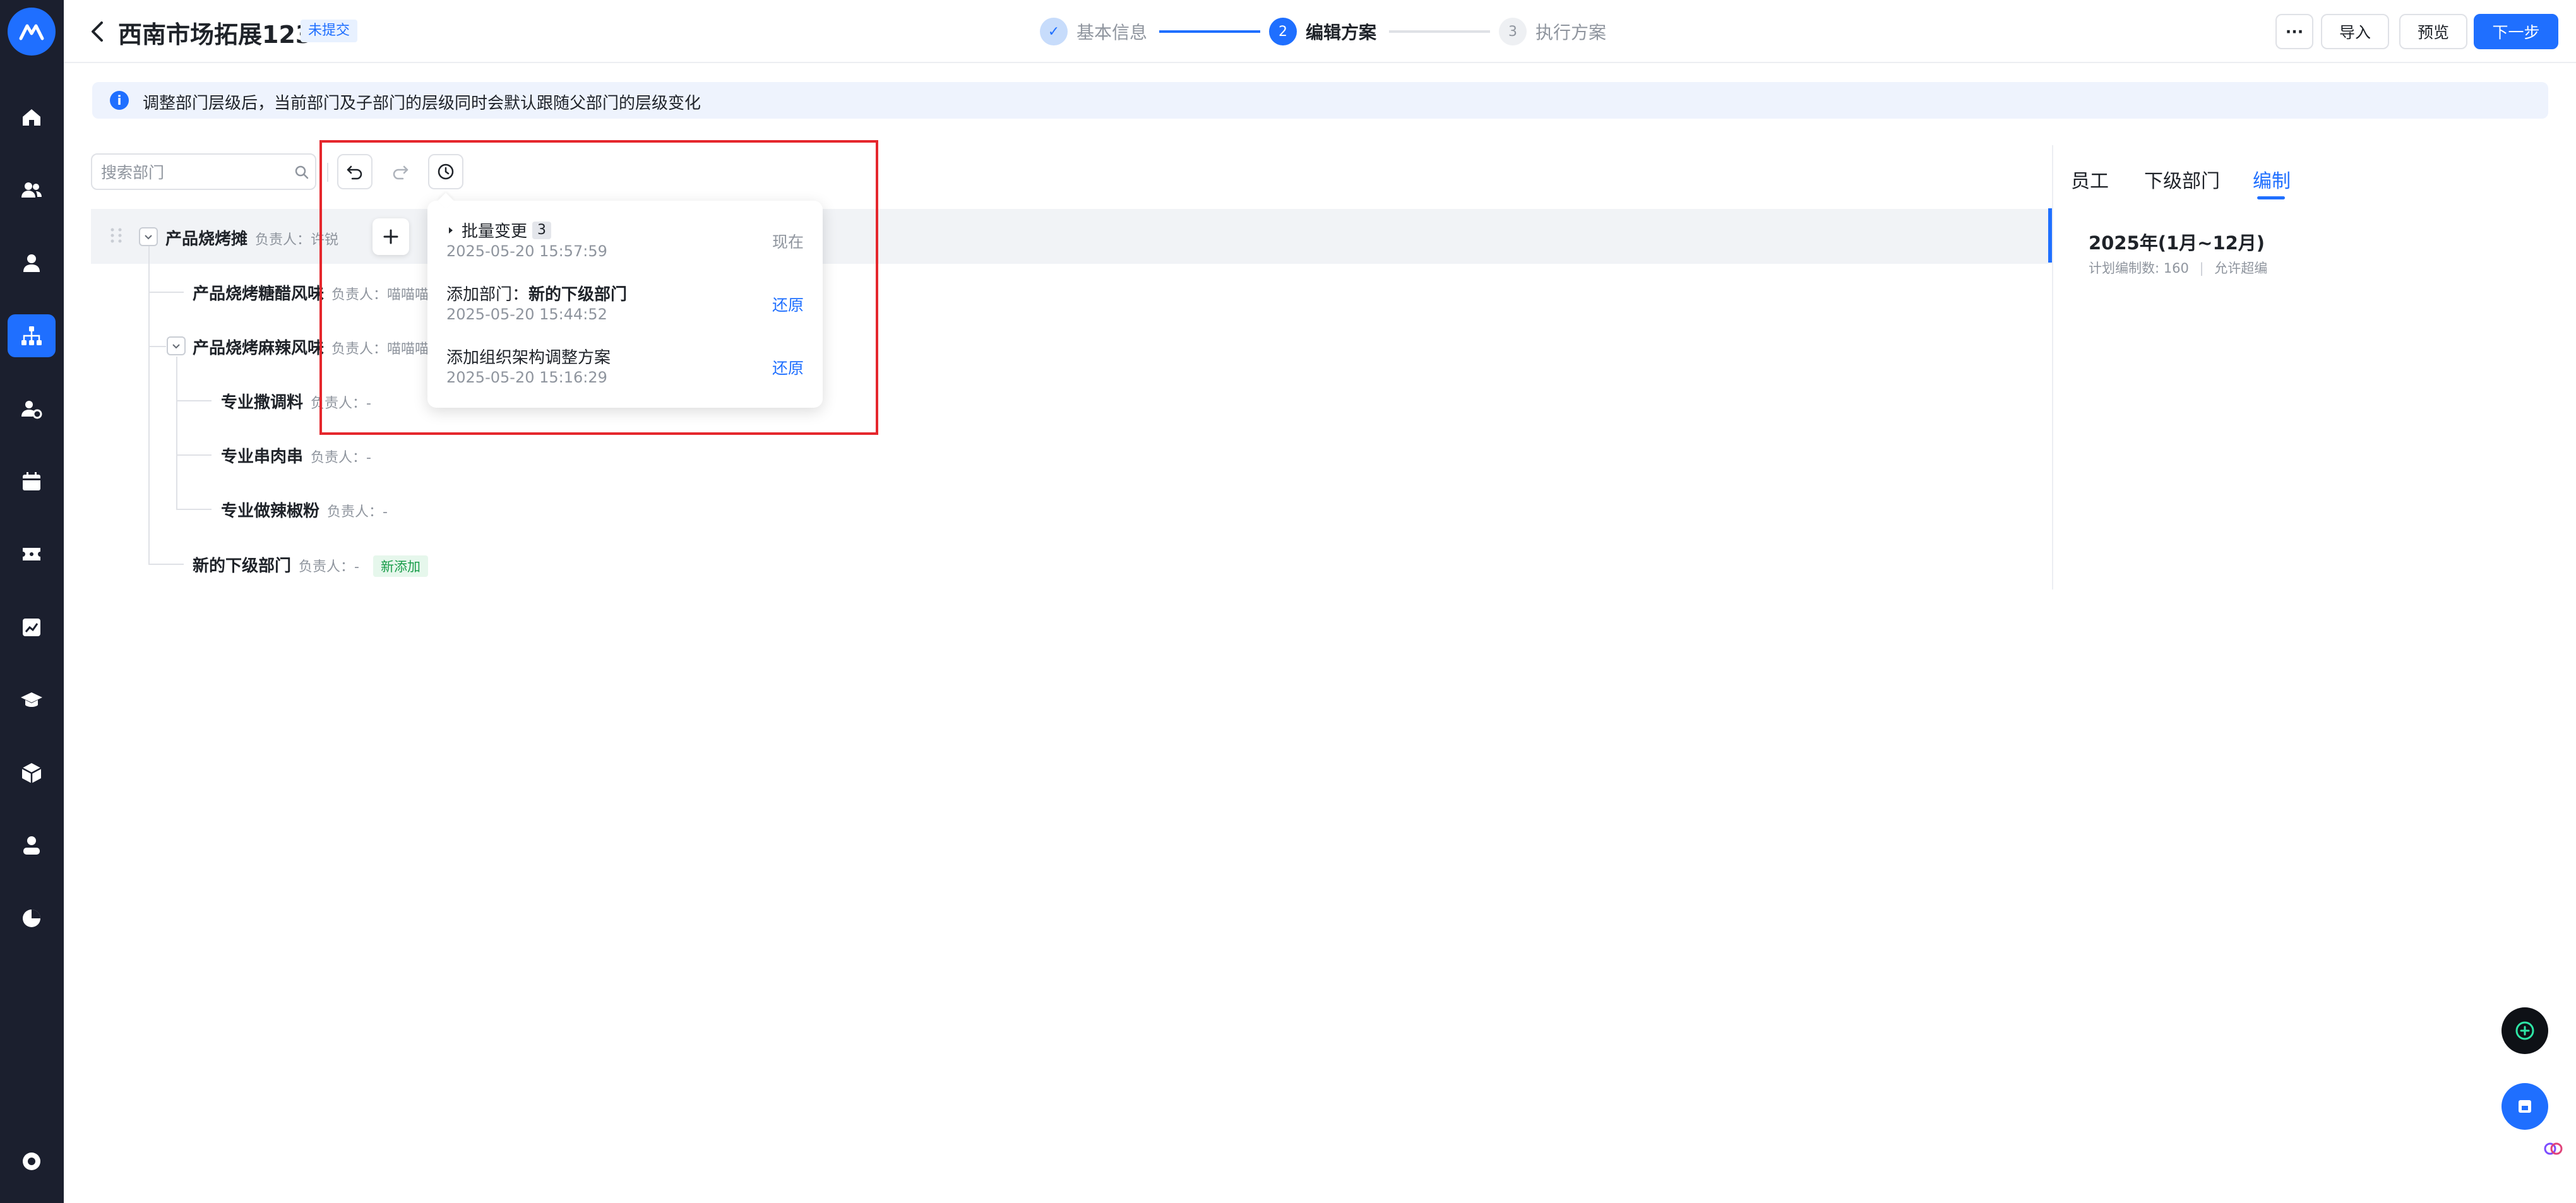 The width and height of the screenshot is (2576, 1203). Describe the element at coordinates (1320, 101) in the screenshot. I see `info-banner: i 调整部门层级后，当前部门及子部门的层级同时会默认跟随父部门的层级变化` at that location.